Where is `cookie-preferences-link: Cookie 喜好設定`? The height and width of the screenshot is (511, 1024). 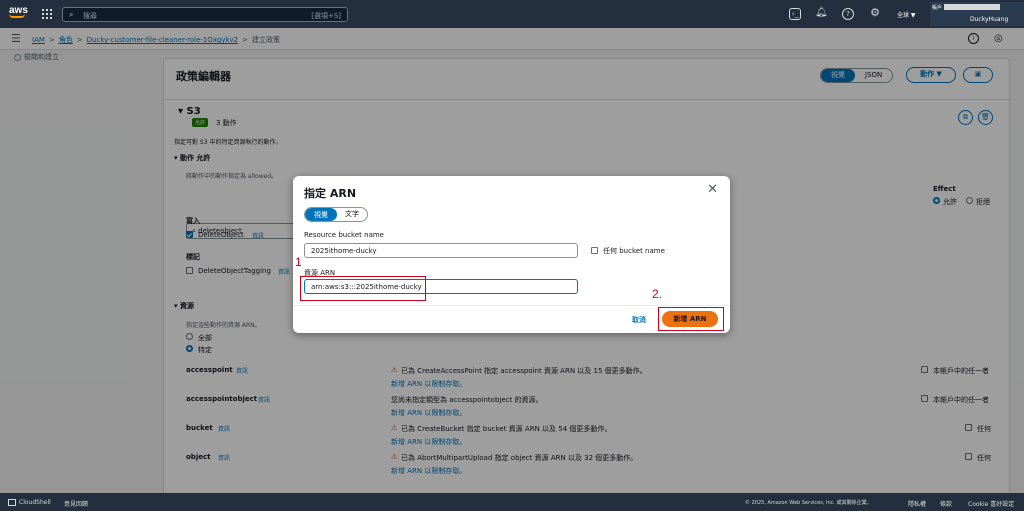
cookie-preferences-link: Cookie 喜好設定 is located at coordinates (991, 503).